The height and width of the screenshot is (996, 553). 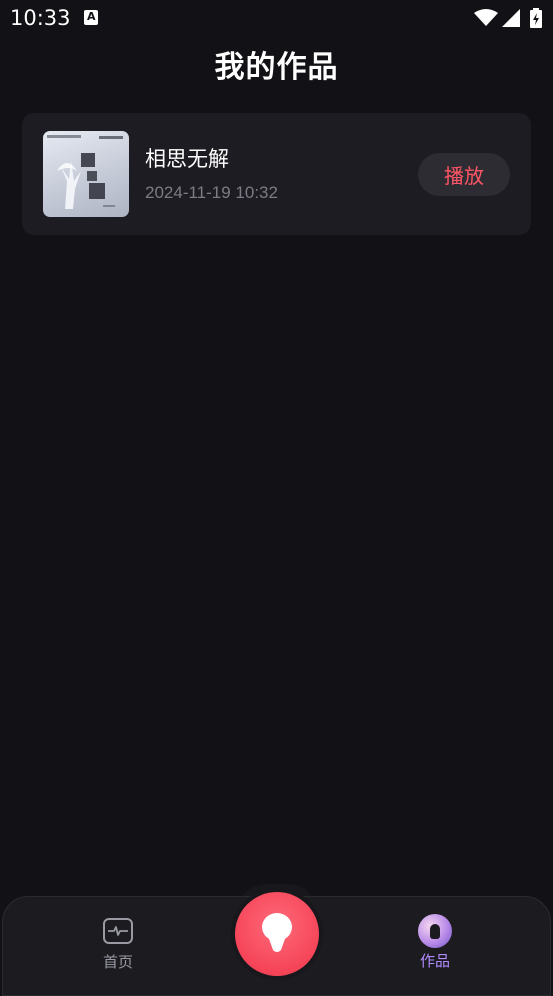 I want to click on nav-item-works: 作品, so click(x=435, y=944).